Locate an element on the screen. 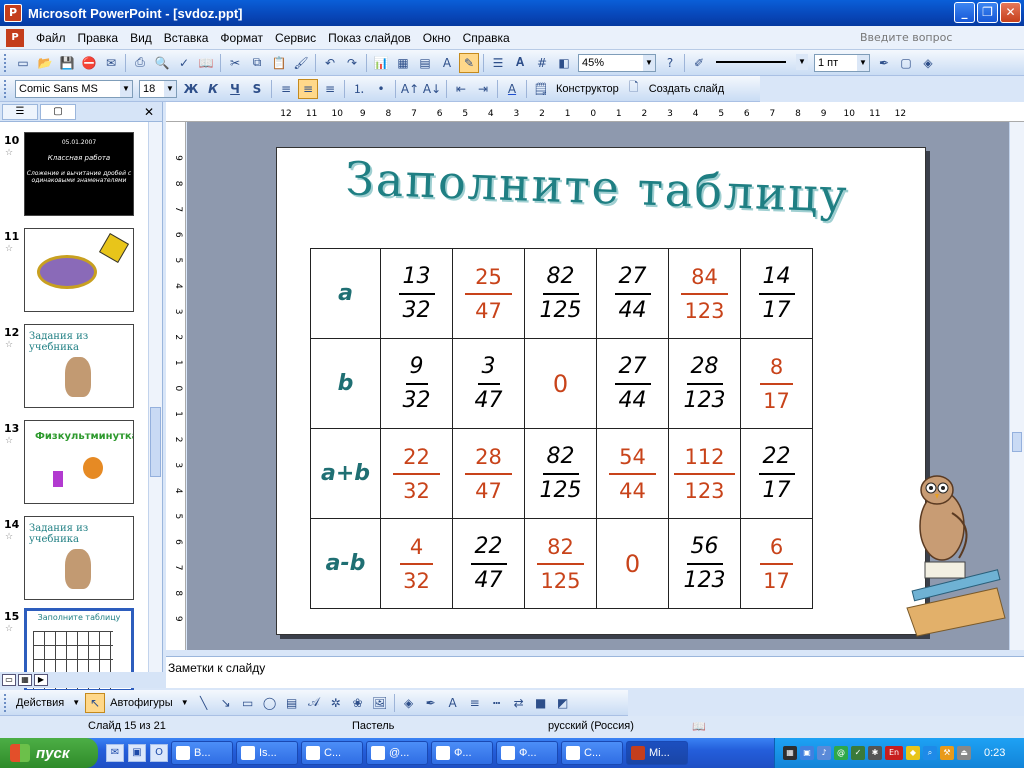  arrow-style-icon: ⇄ is located at coordinates (519, 703).